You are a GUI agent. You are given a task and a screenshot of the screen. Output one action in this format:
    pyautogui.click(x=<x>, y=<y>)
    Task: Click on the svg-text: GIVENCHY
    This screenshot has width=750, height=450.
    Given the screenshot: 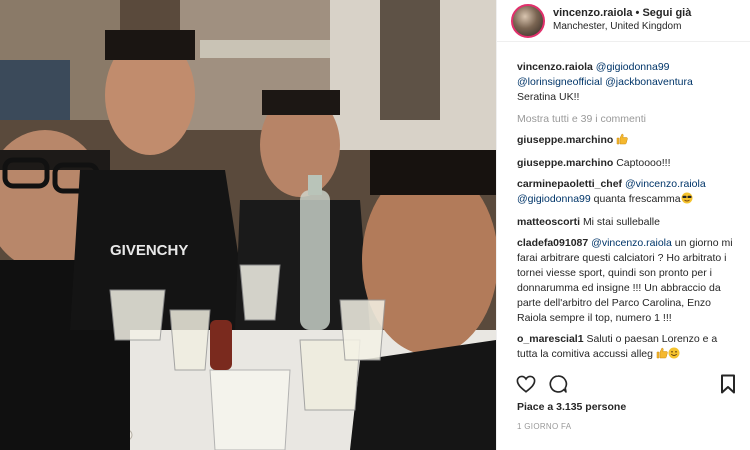 What is the action you would take?
    pyautogui.click(x=149, y=250)
    